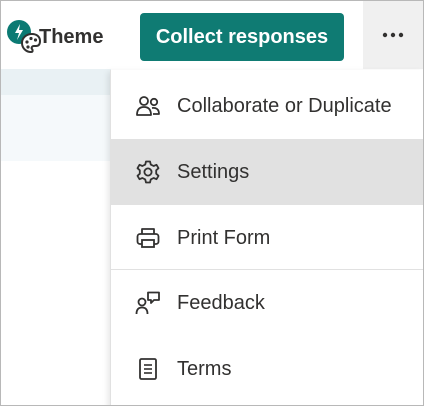  I want to click on more-options-button, so click(393, 35).